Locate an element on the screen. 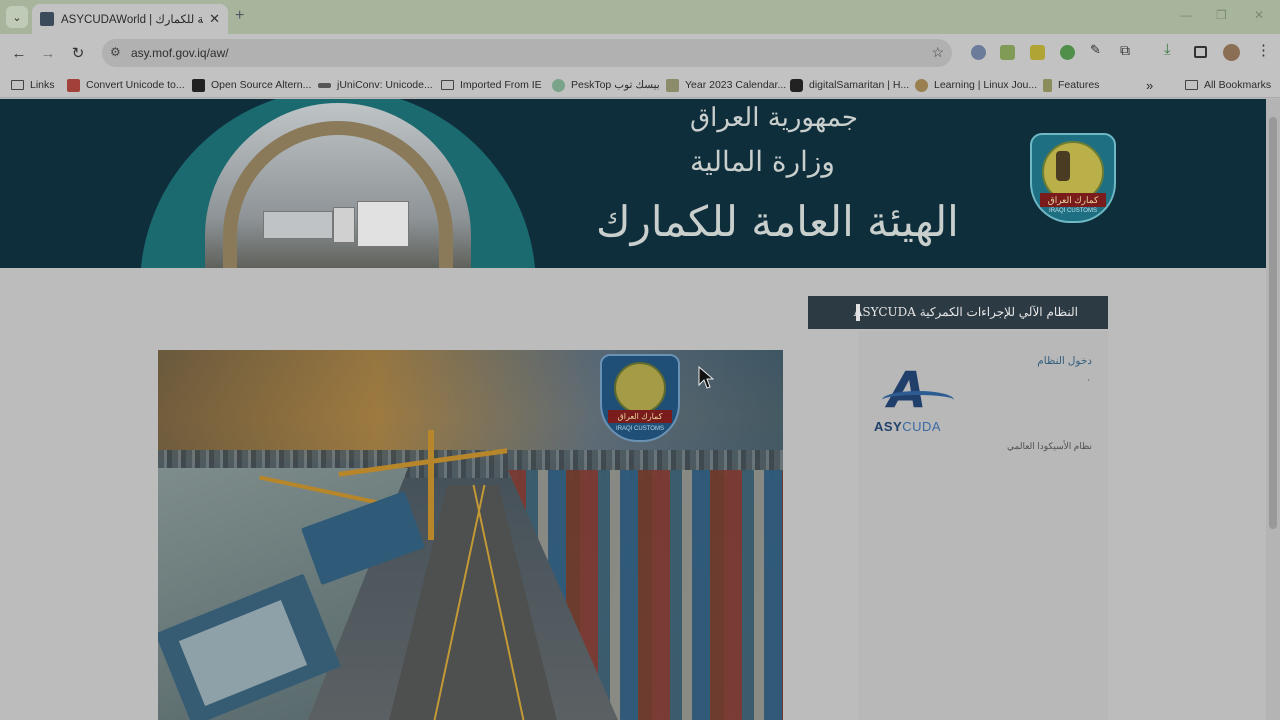 The image size is (1280, 720). bookmark-pesktop: PeskTop بيسك توب is located at coordinates (606, 85).